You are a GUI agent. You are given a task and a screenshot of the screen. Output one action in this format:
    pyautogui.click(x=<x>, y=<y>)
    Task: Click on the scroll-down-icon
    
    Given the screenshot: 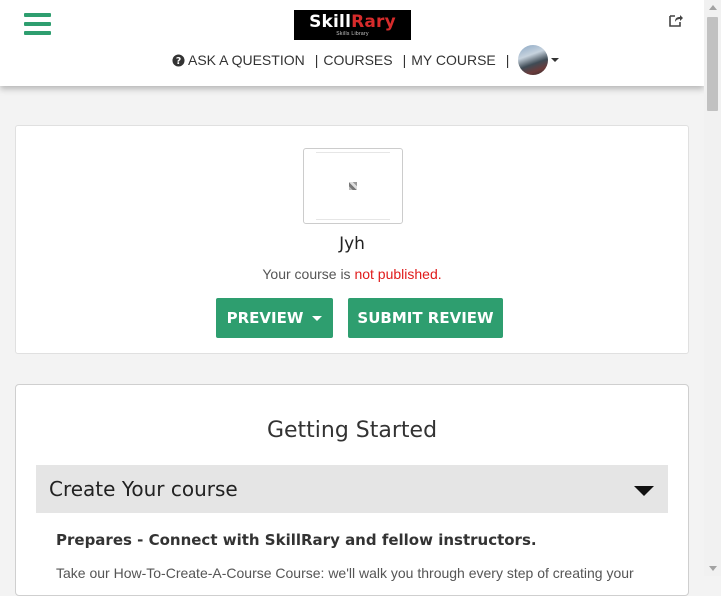 What is the action you would take?
    pyautogui.click(x=713, y=568)
    